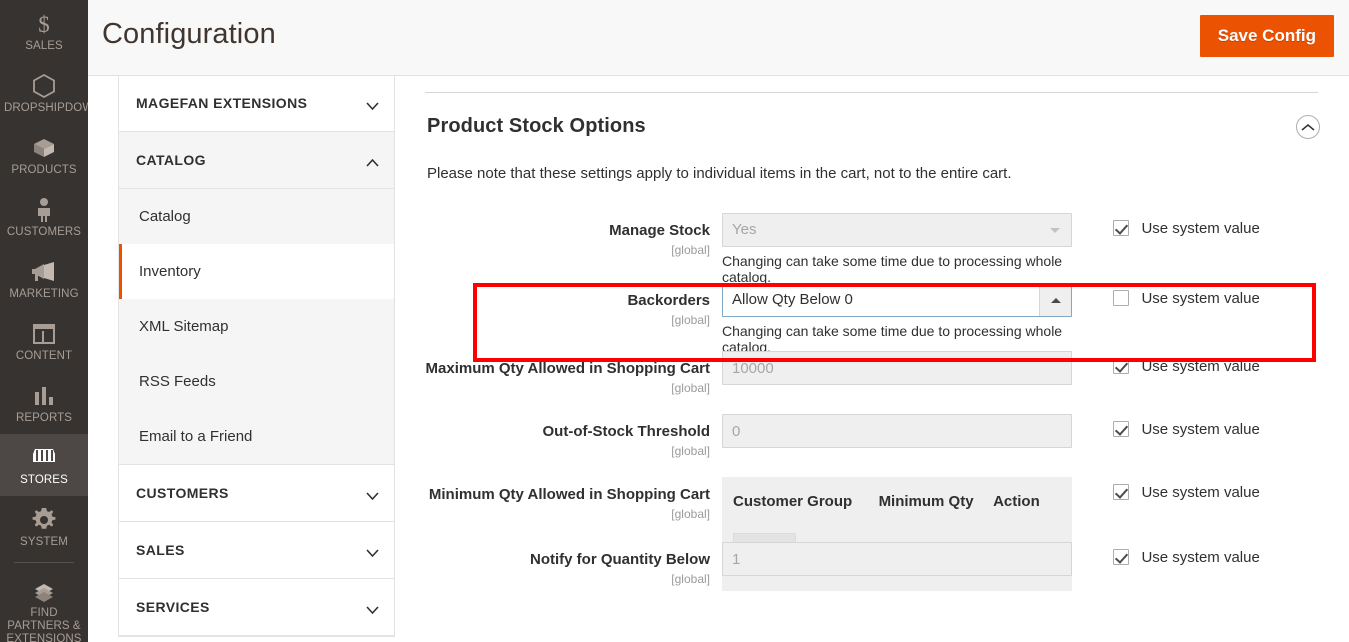  What do you see at coordinates (1186, 493) in the screenshot?
I see `use-system-value-minimum-qty: Use system value` at bounding box center [1186, 493].